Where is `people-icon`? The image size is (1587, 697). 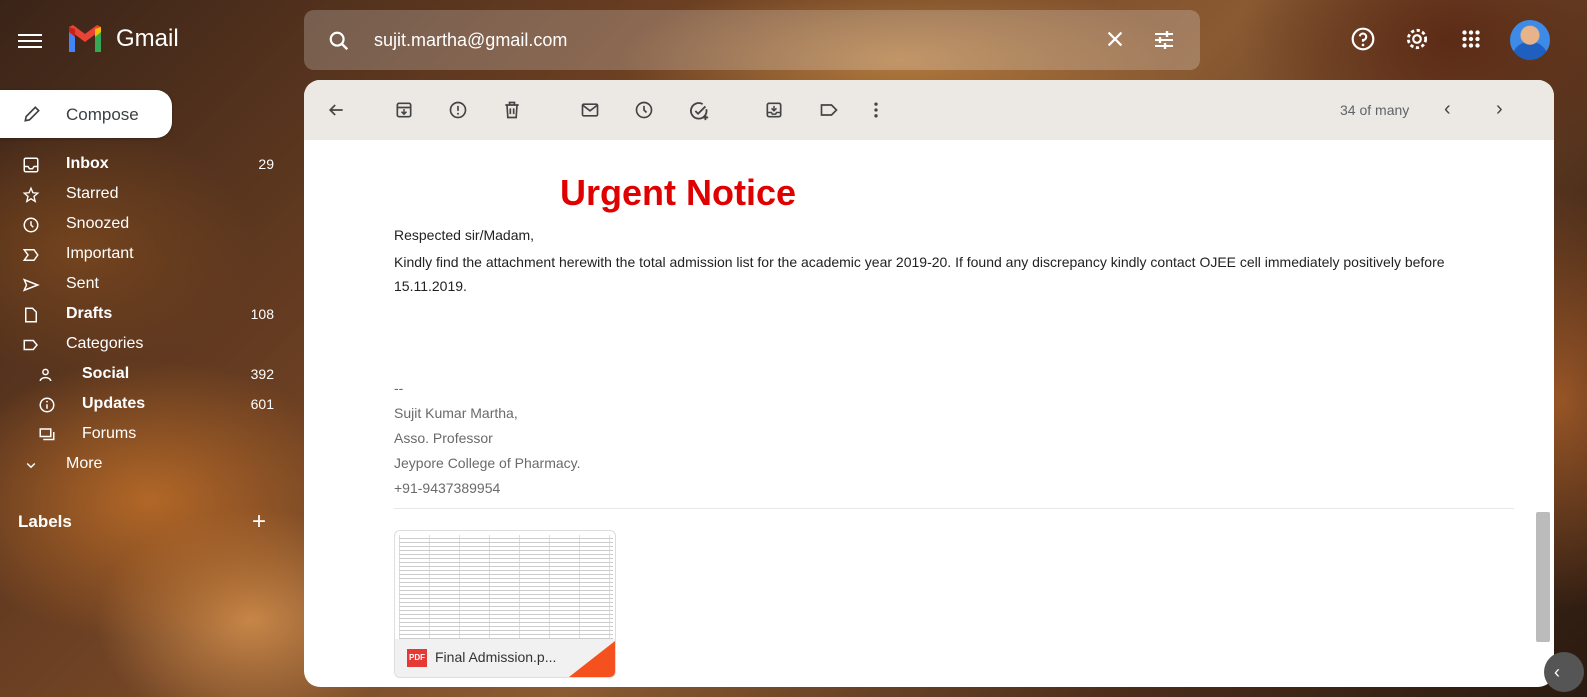 people-icon is located at coordinates (45, 375).